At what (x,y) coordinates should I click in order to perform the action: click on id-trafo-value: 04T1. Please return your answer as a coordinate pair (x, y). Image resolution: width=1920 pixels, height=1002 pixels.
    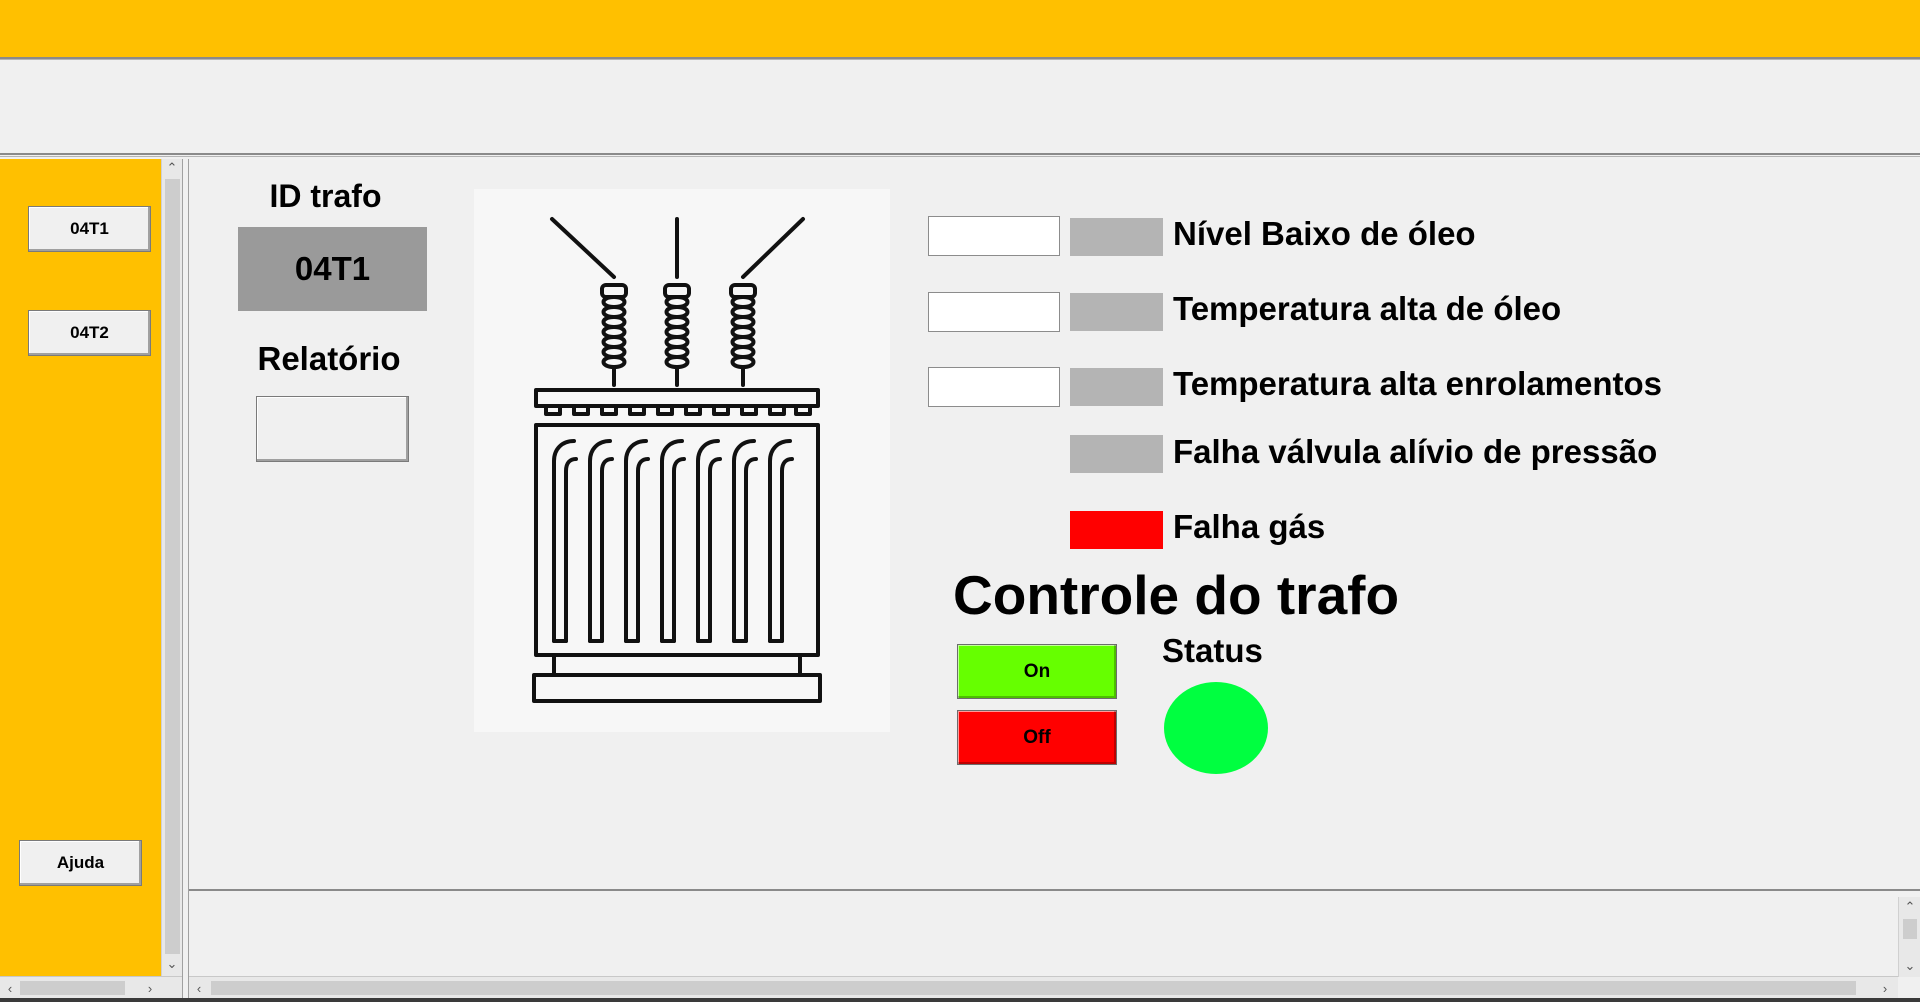
    Looking at the image, I should click on (332, 269).